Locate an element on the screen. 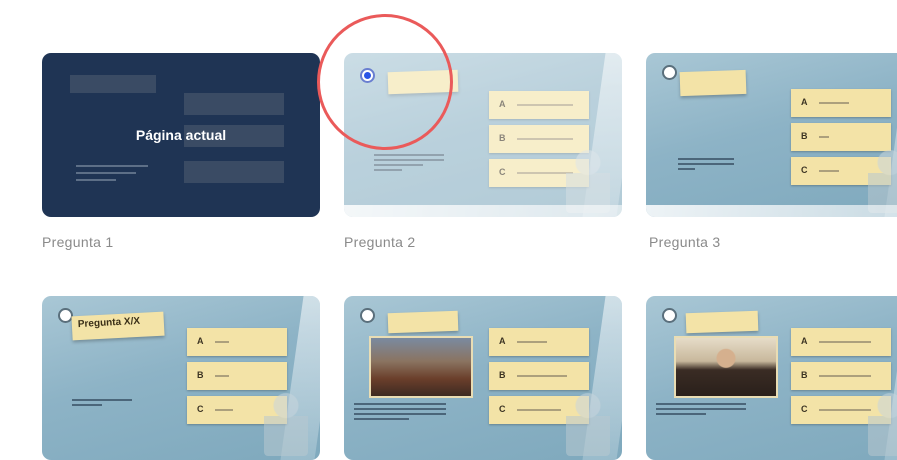 The width and height of the screenshot is (897, 460). slide-thumbnail-6: A B C is located at coordinates (771, 378).